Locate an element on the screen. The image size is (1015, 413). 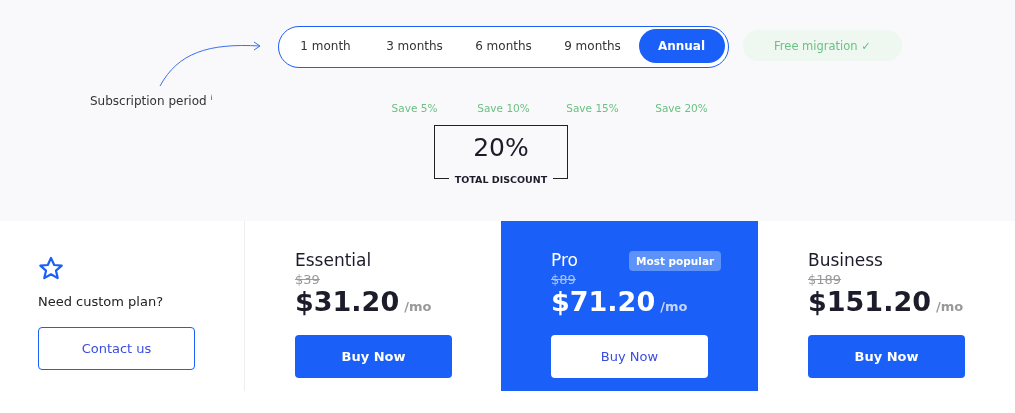
old-price: $89 is located at coordinates (564, 280).